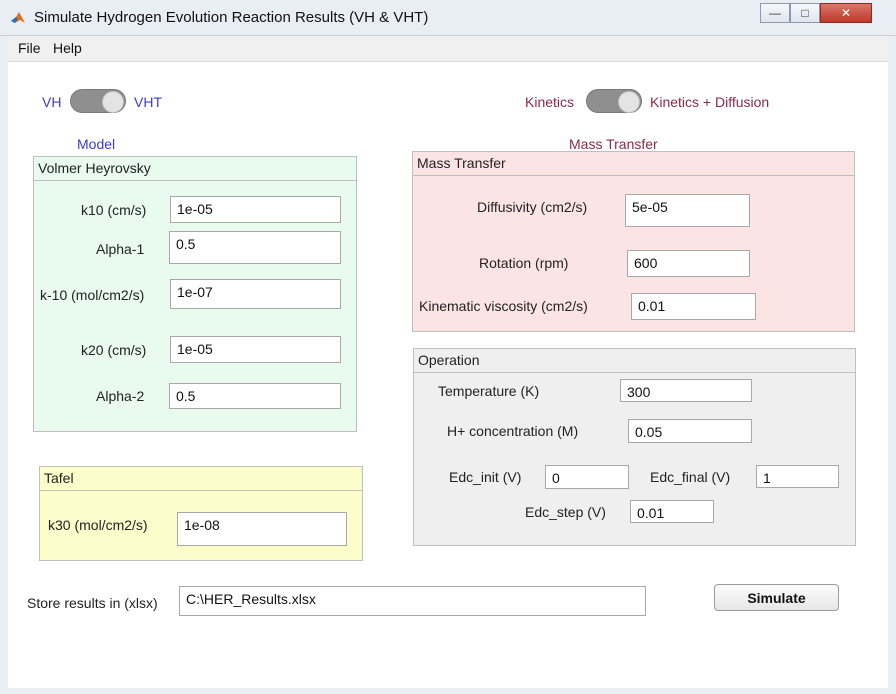 The width and height of the screenshot is (896, 694). Describe the element at coordinates (565, 512) in the screenshot. I see `edc-step-label: Edc_step (V)` at that location.